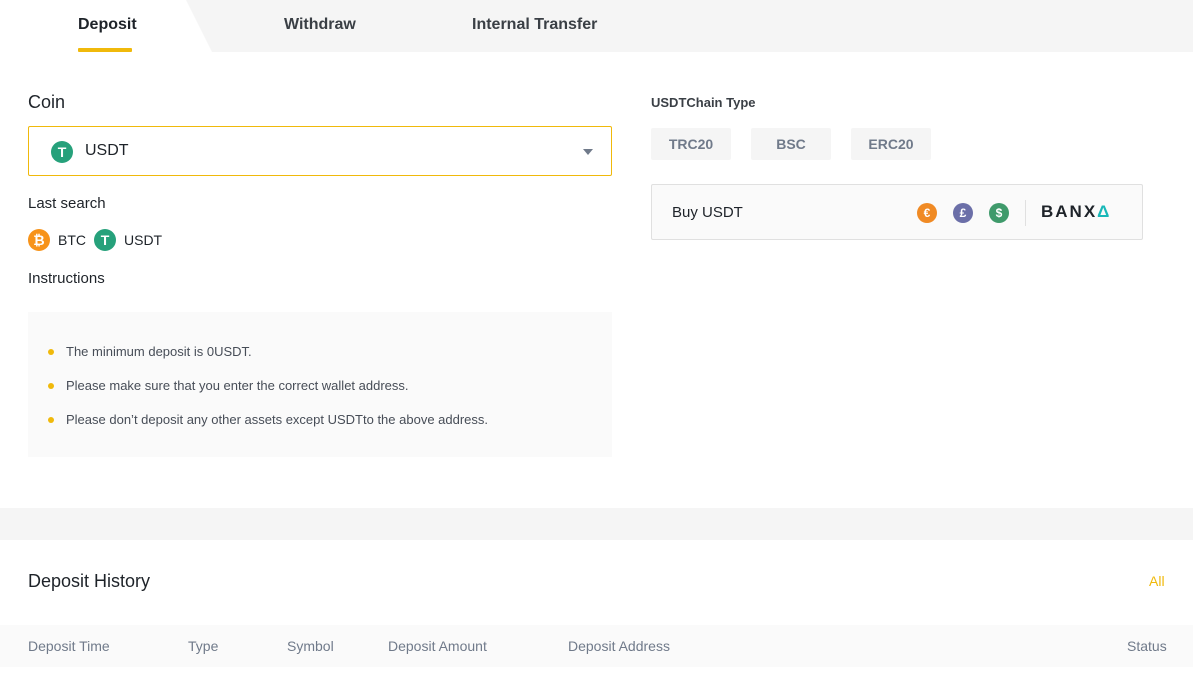 Image resolution: width=1193 pixels, height=680 pixels. What do you see at coordinates (39, 240) in the screenshot?
I see `bitcoin-icon: ₿` at bounding box center [39, 240].